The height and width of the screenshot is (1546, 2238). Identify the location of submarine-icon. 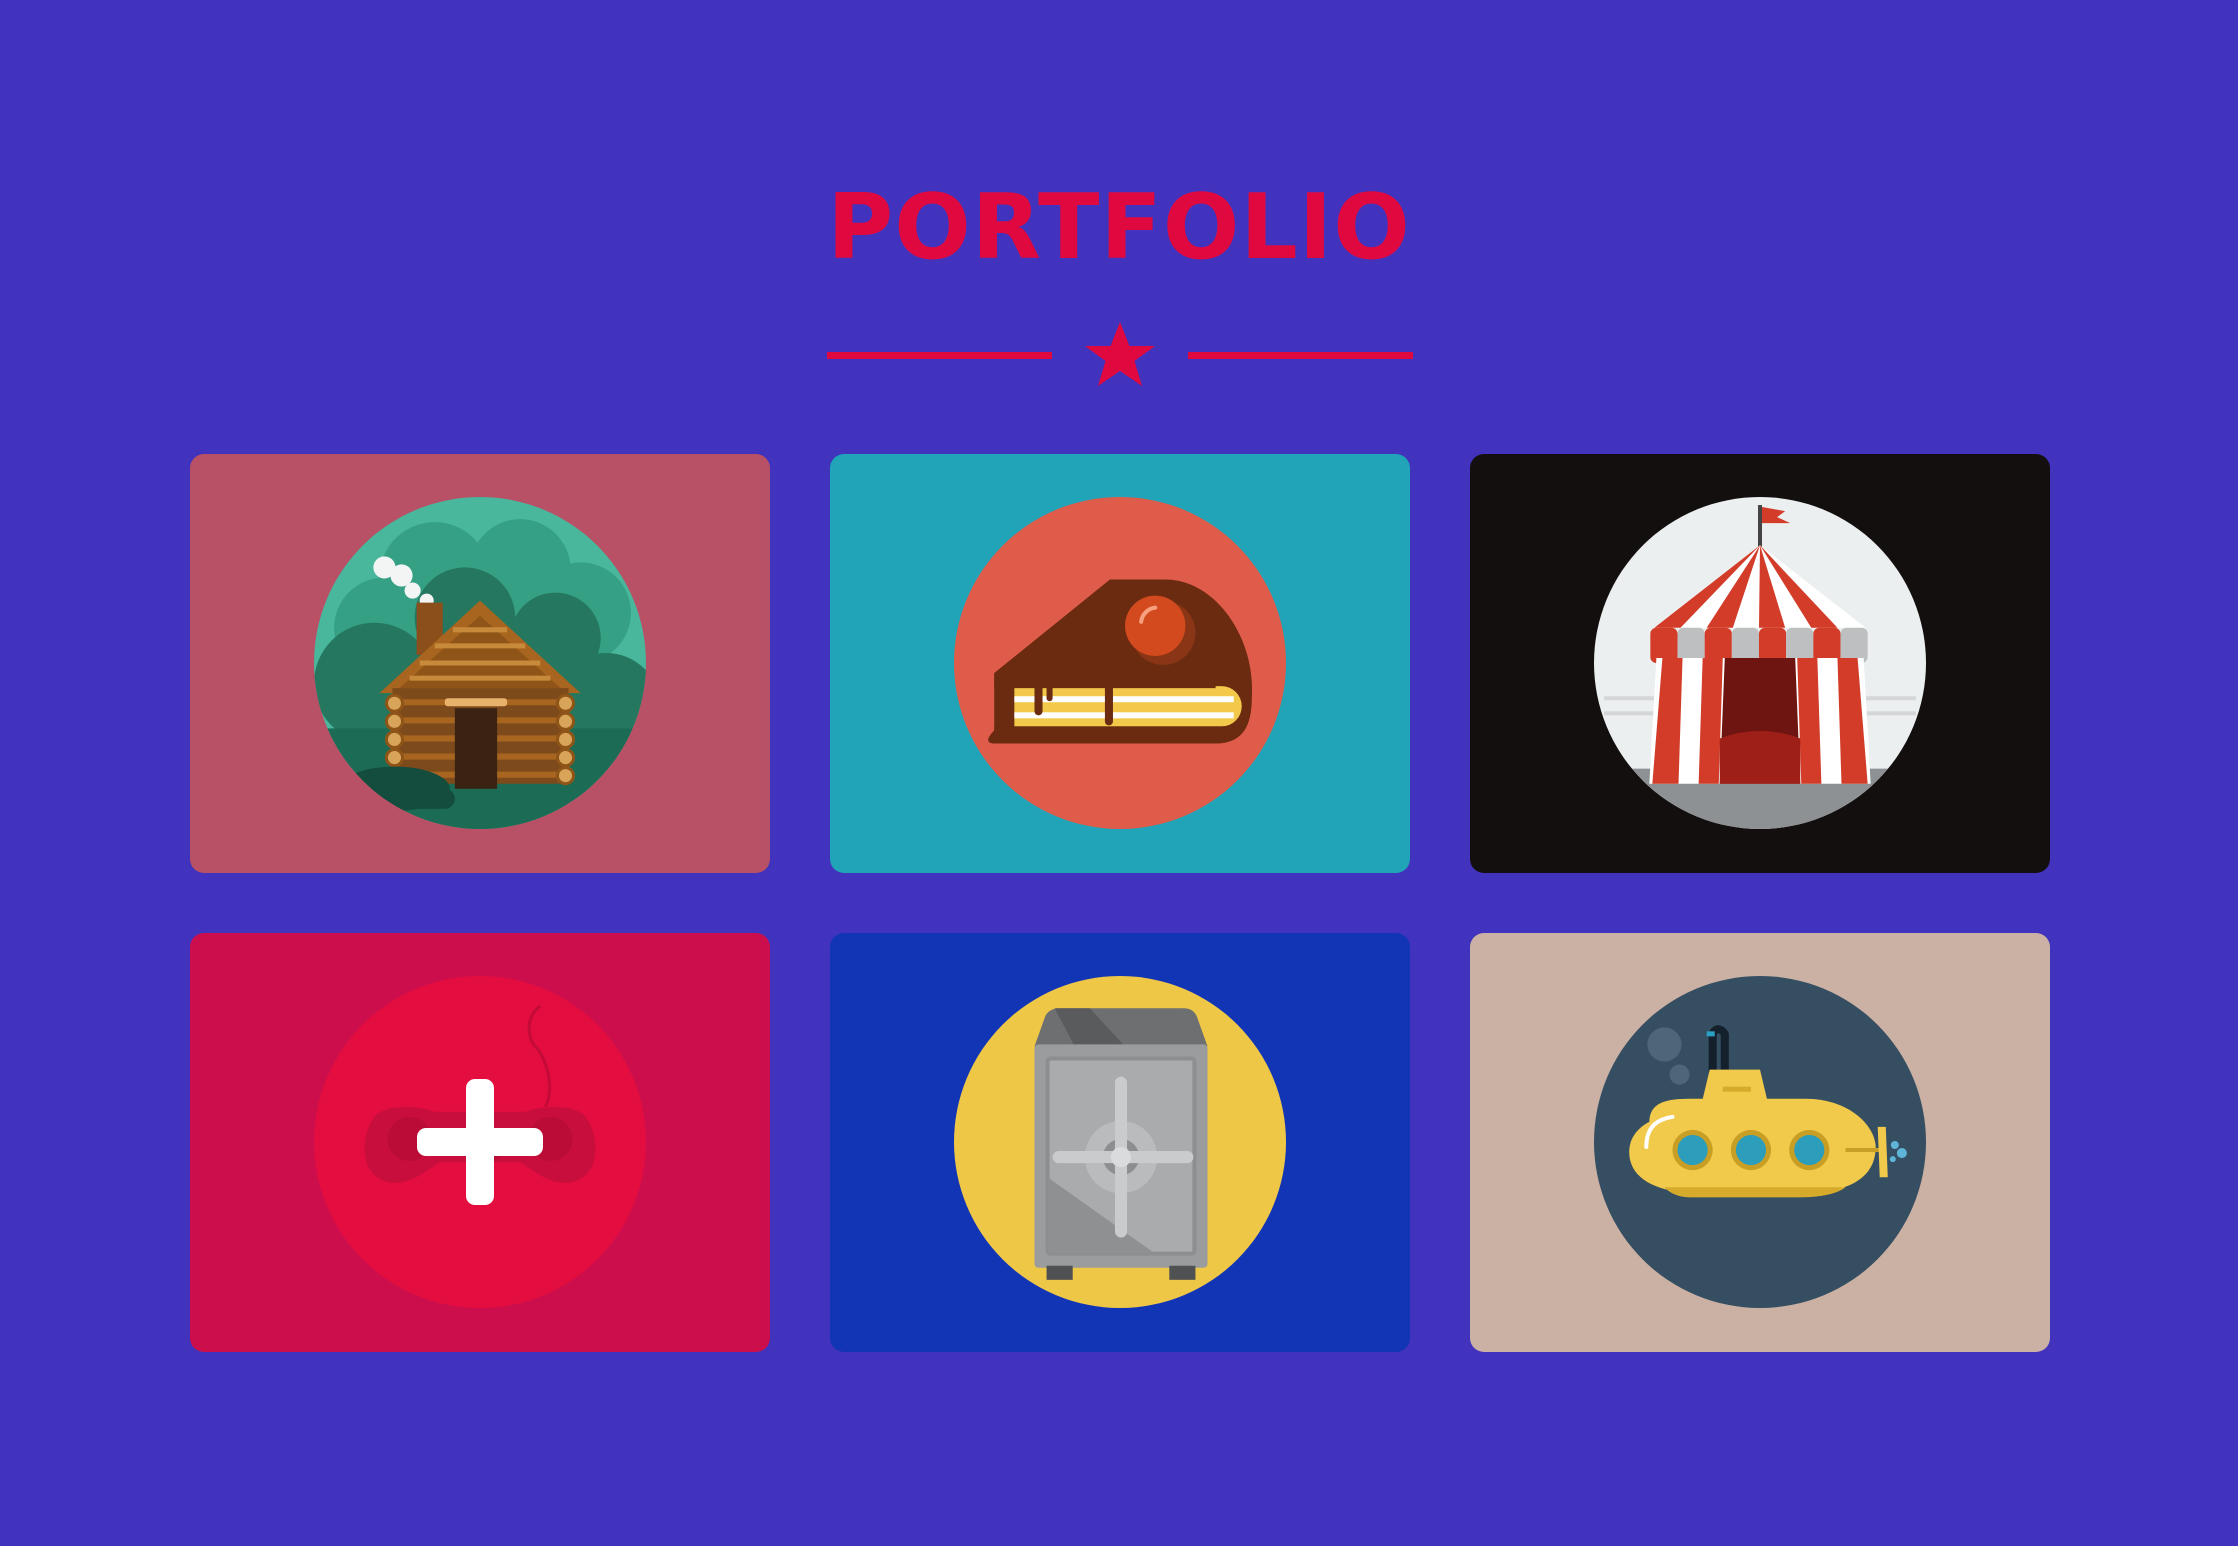
(1760, 1142).